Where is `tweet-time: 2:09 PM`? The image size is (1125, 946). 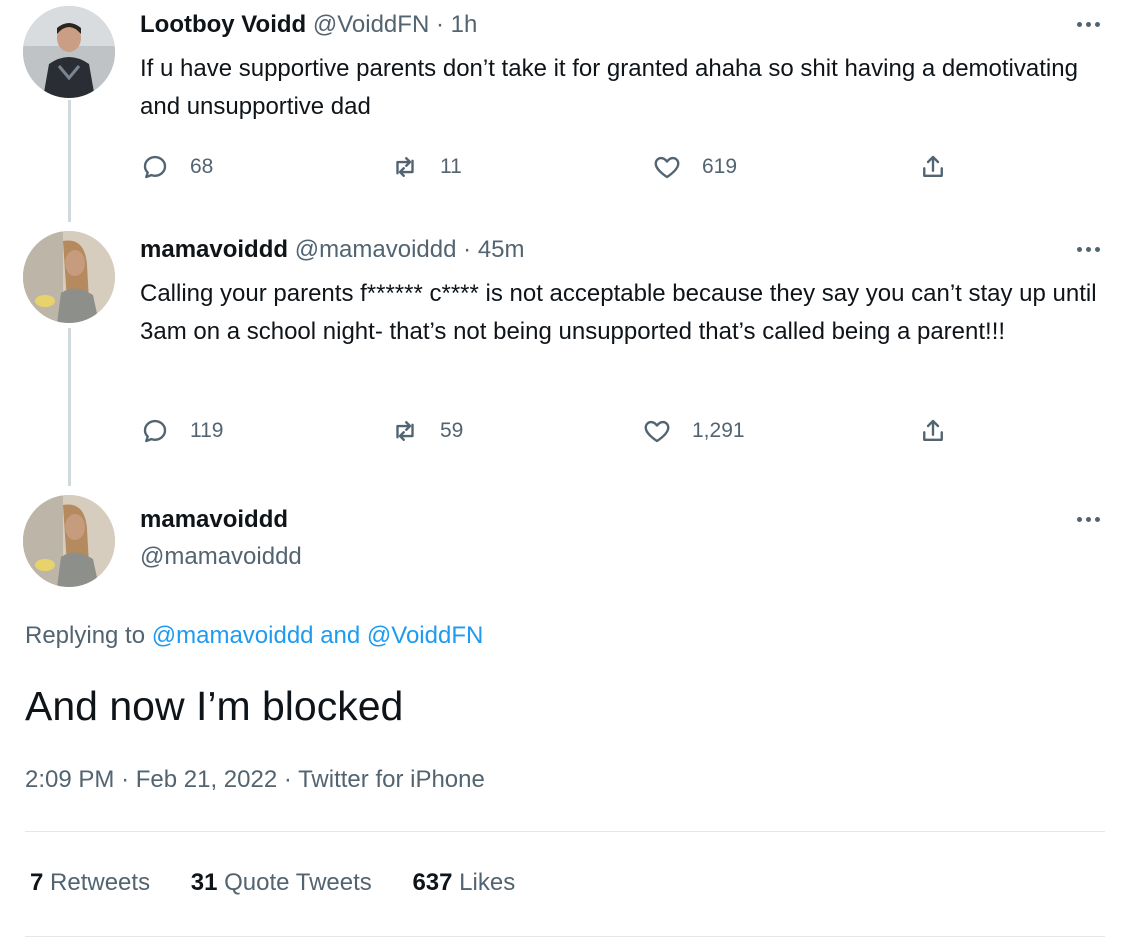
tweet-time: 2:09 PM is located at coordinates (69, 779).